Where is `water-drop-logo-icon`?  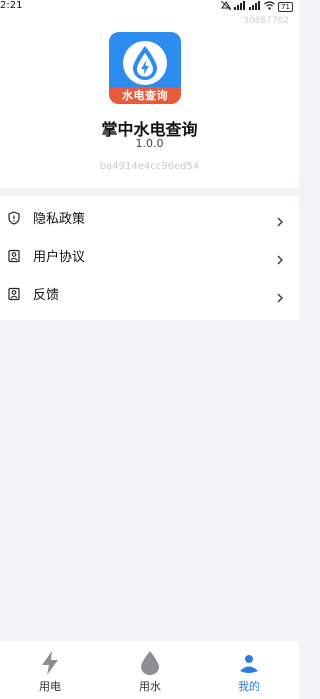
water-drop-logo-icon is located at coordinates (145, 63).